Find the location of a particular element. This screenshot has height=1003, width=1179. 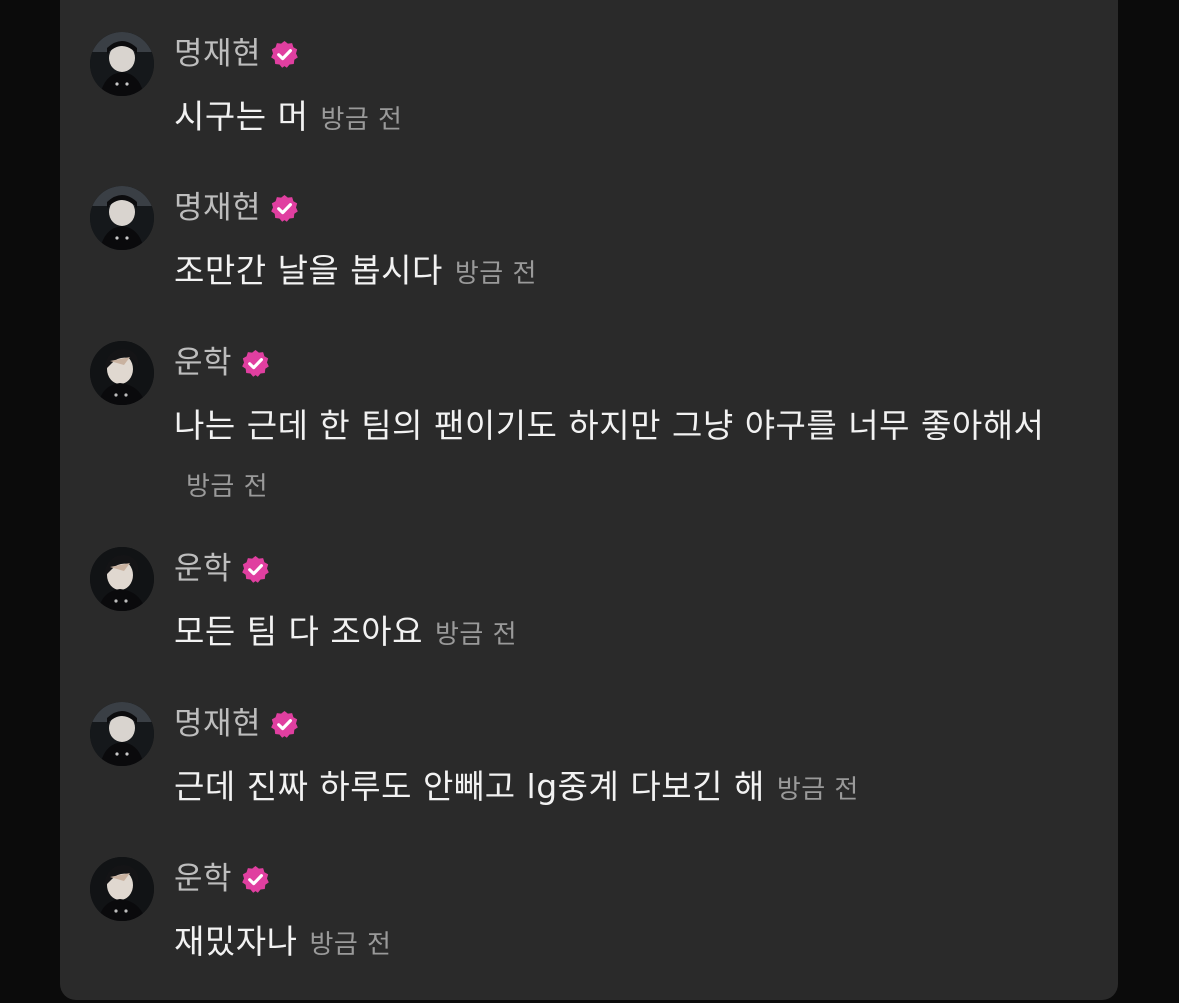

comment-text: 재밌자나 is located at coordinates (236, 941).